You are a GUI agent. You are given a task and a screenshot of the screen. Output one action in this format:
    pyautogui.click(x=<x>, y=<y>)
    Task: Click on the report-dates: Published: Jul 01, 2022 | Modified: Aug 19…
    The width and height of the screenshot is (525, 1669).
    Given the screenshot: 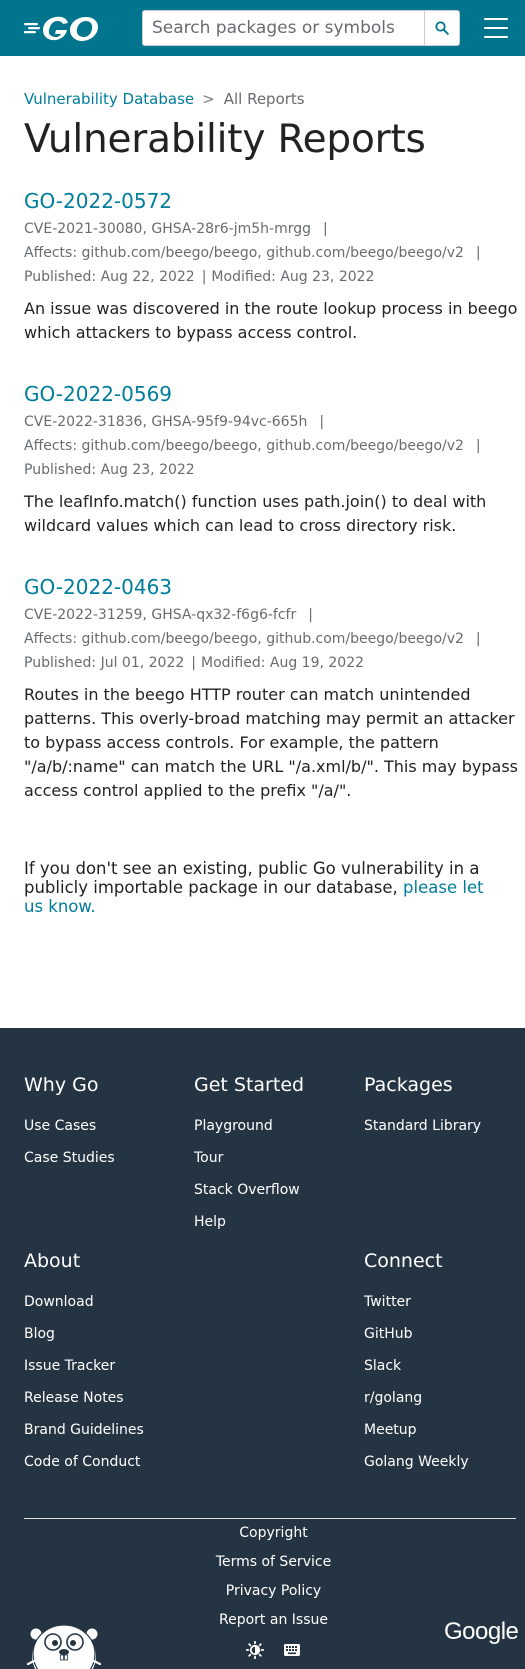 What is the action you would take?
    pyautogui.click(x=271, y=663)
    